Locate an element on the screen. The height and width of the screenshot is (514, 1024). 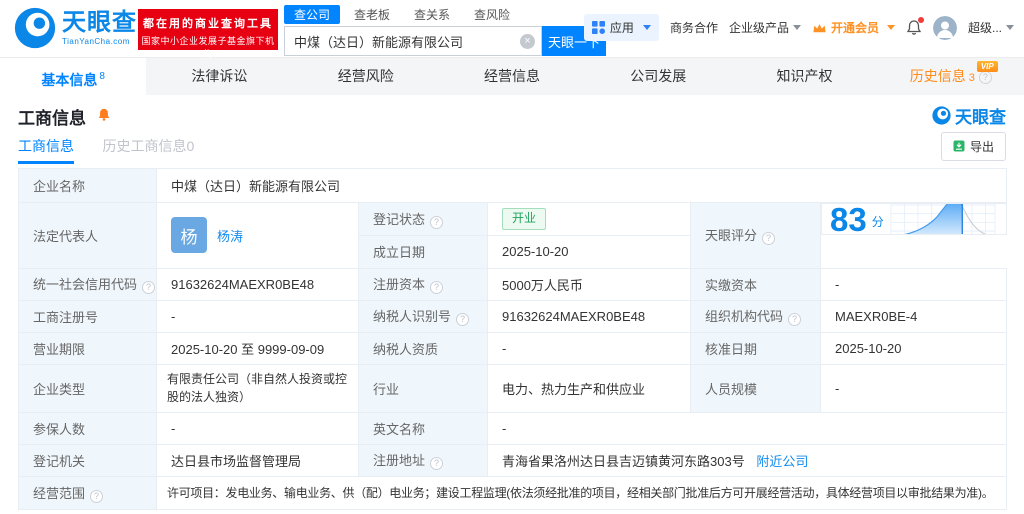
tab-label: 经营风险 is located at coordinates (365, 76).